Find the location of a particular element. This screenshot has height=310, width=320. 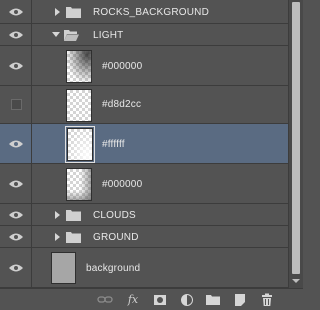

collapse-arrow-icon is located at coordinates (56, 34).